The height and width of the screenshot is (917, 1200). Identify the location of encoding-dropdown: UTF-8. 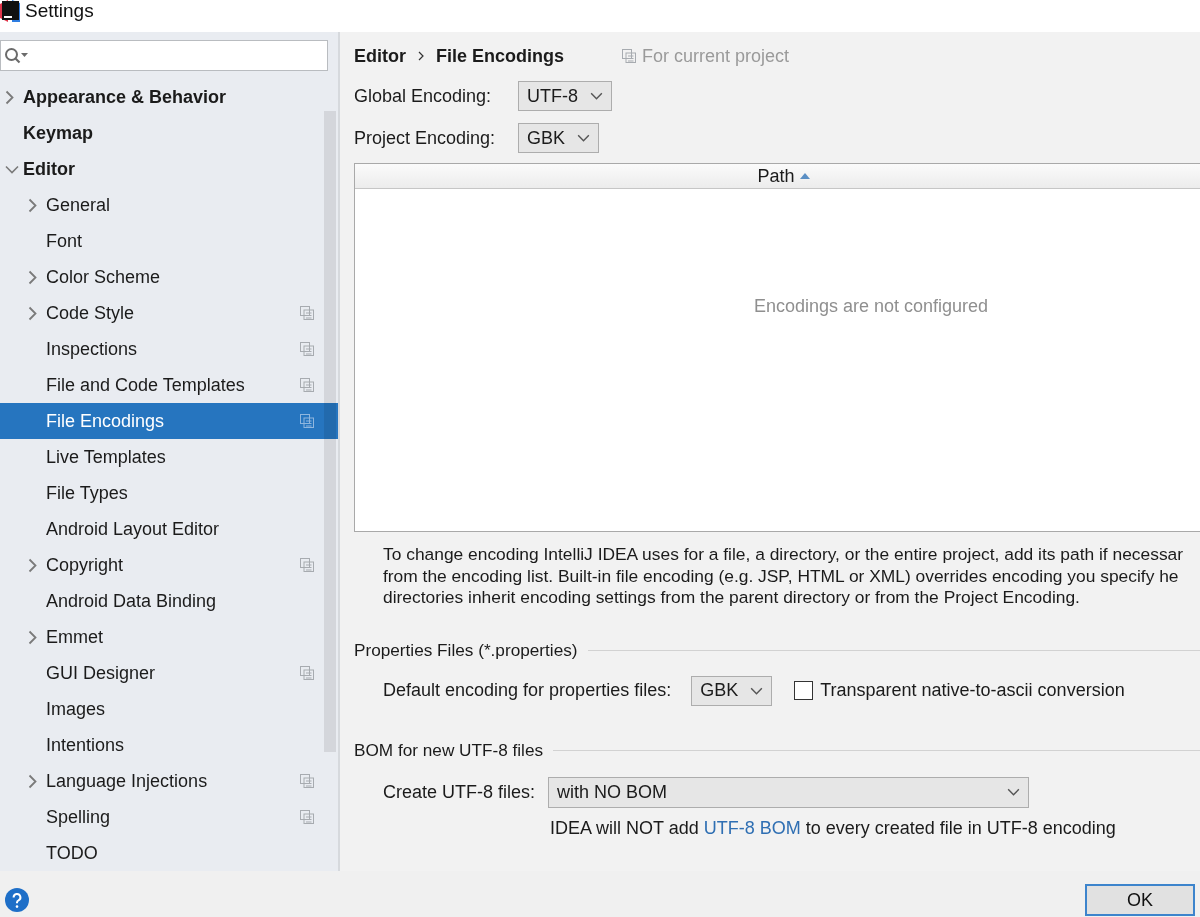
(565, 96).